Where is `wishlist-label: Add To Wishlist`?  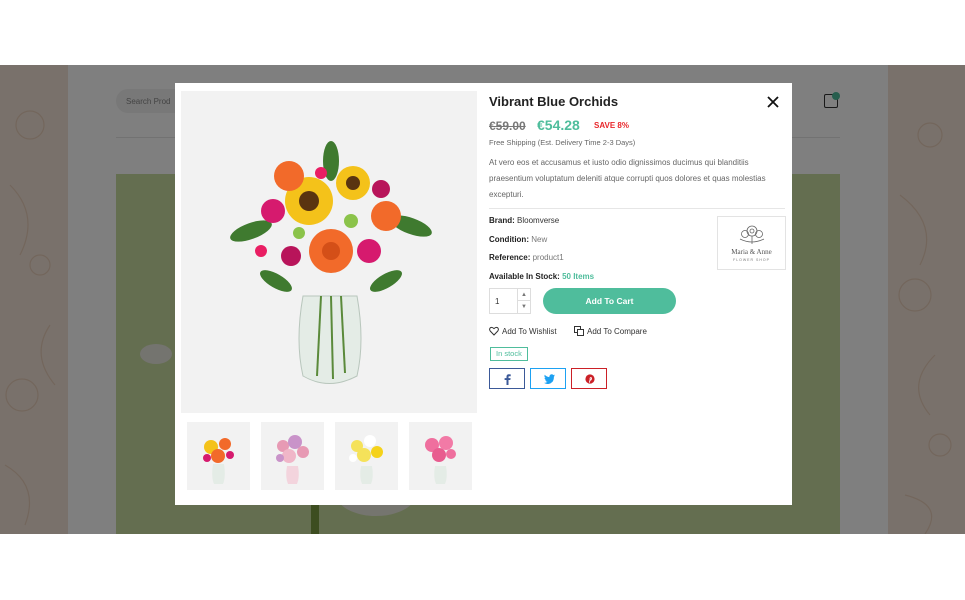
wishlist-label: Add To Wishlist is located at coordinates (529, 331).